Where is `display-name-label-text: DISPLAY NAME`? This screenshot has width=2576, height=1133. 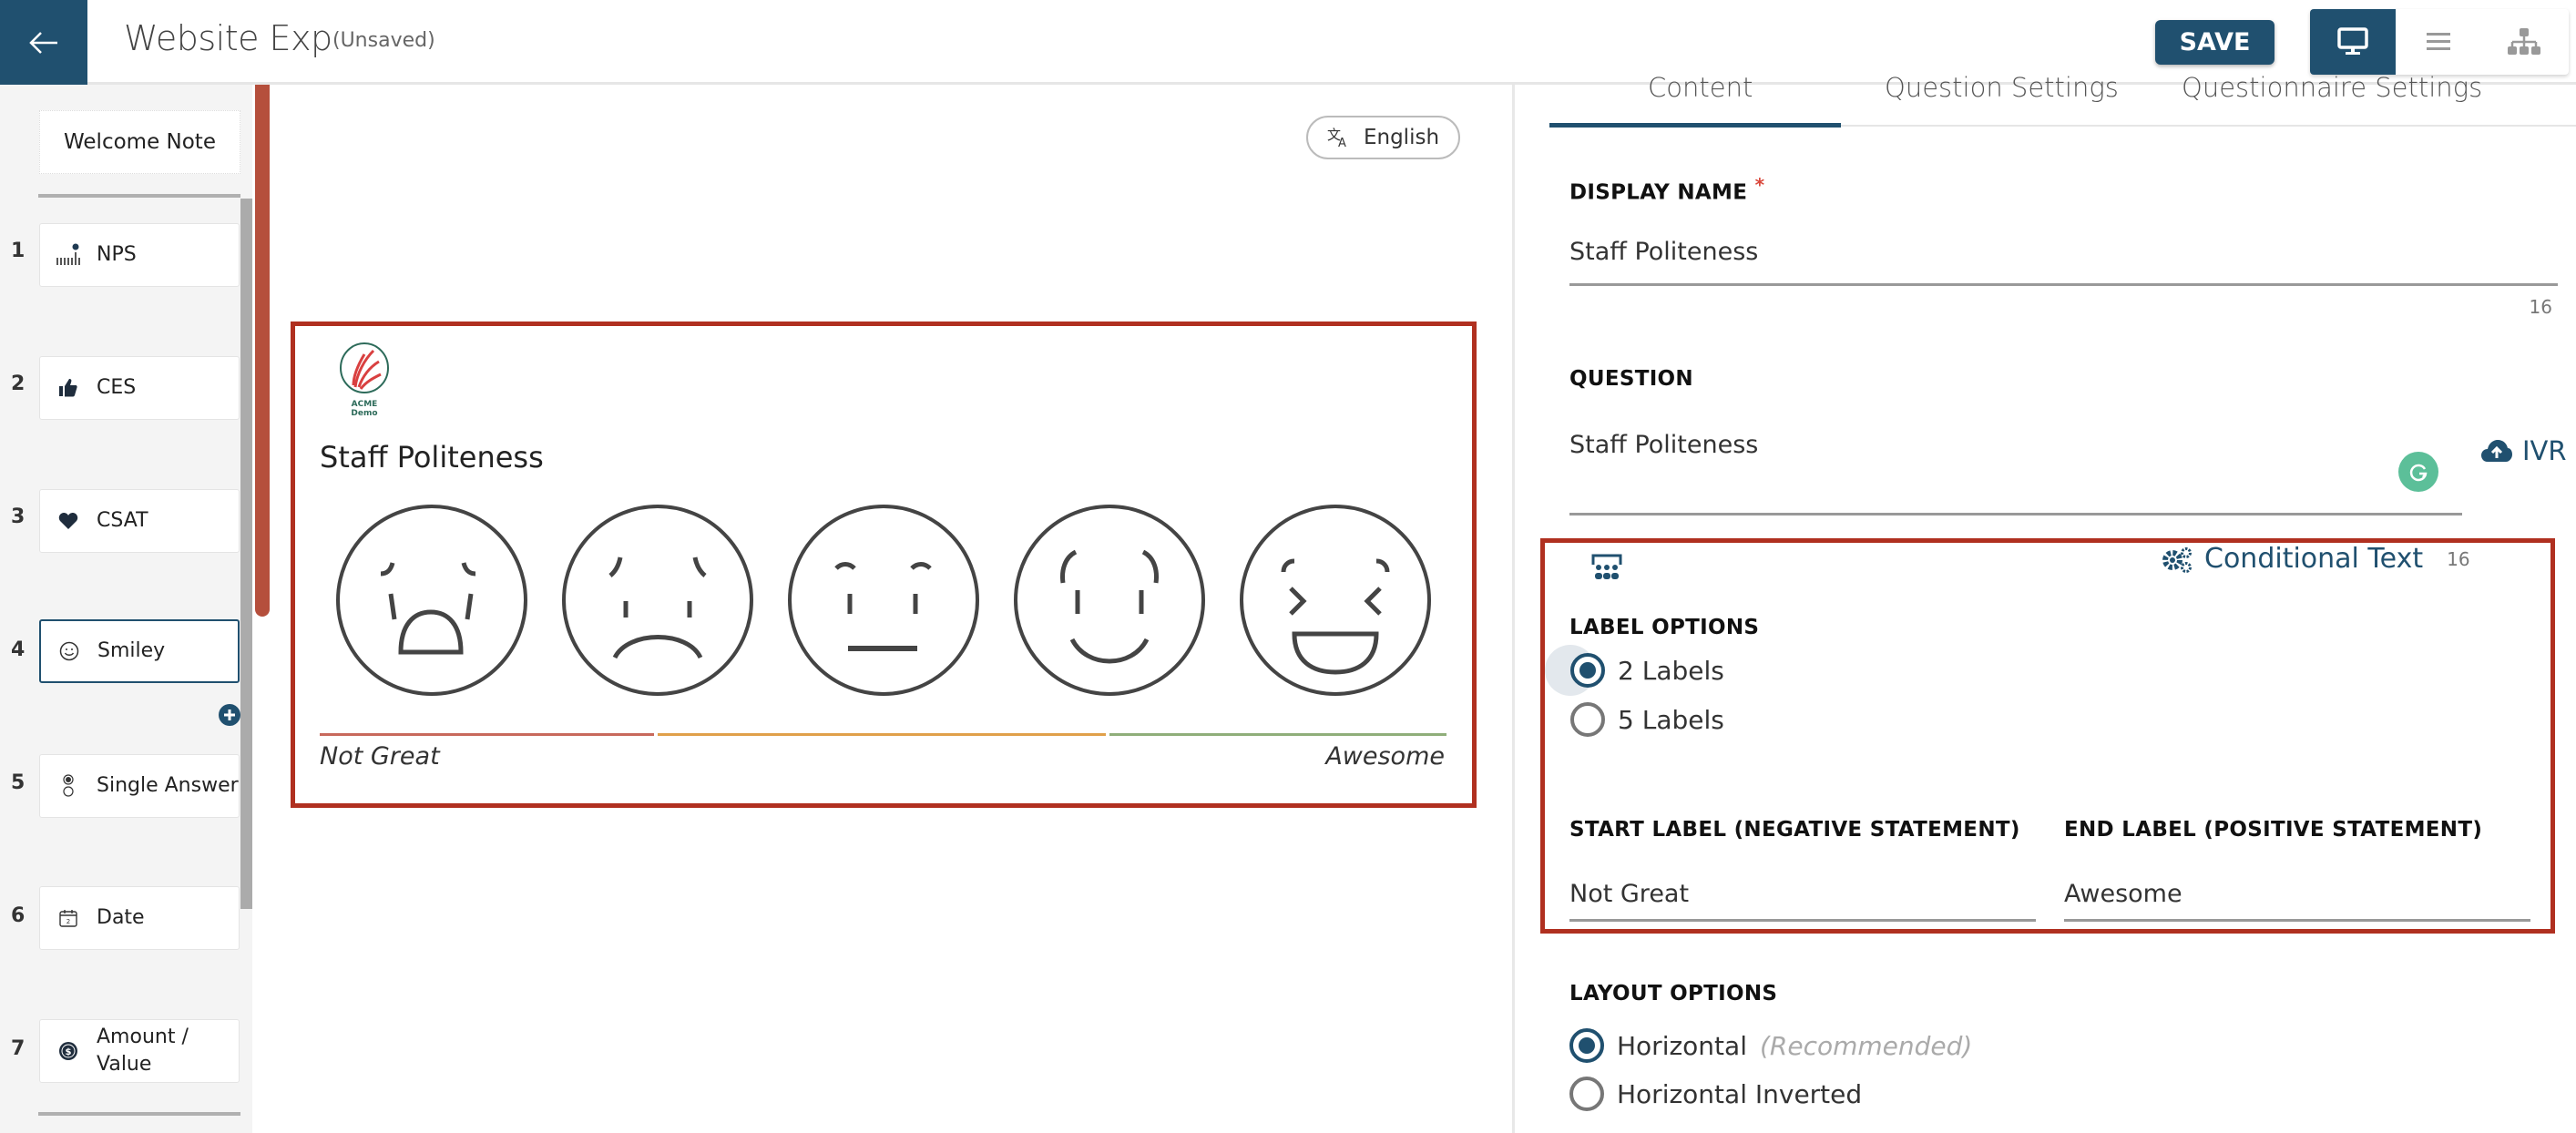 display-name-label-text: DISPLAY NAME is located at coordinates (1658, 192).